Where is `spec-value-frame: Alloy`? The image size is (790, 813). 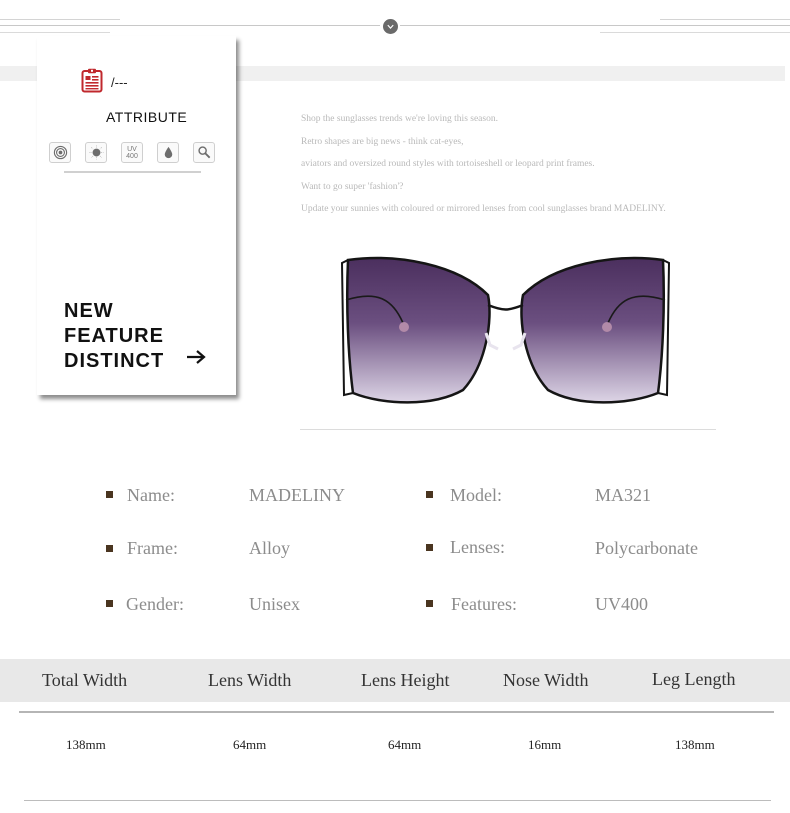
spec-value-frame: Alloy is located at coordinates (270, 548).